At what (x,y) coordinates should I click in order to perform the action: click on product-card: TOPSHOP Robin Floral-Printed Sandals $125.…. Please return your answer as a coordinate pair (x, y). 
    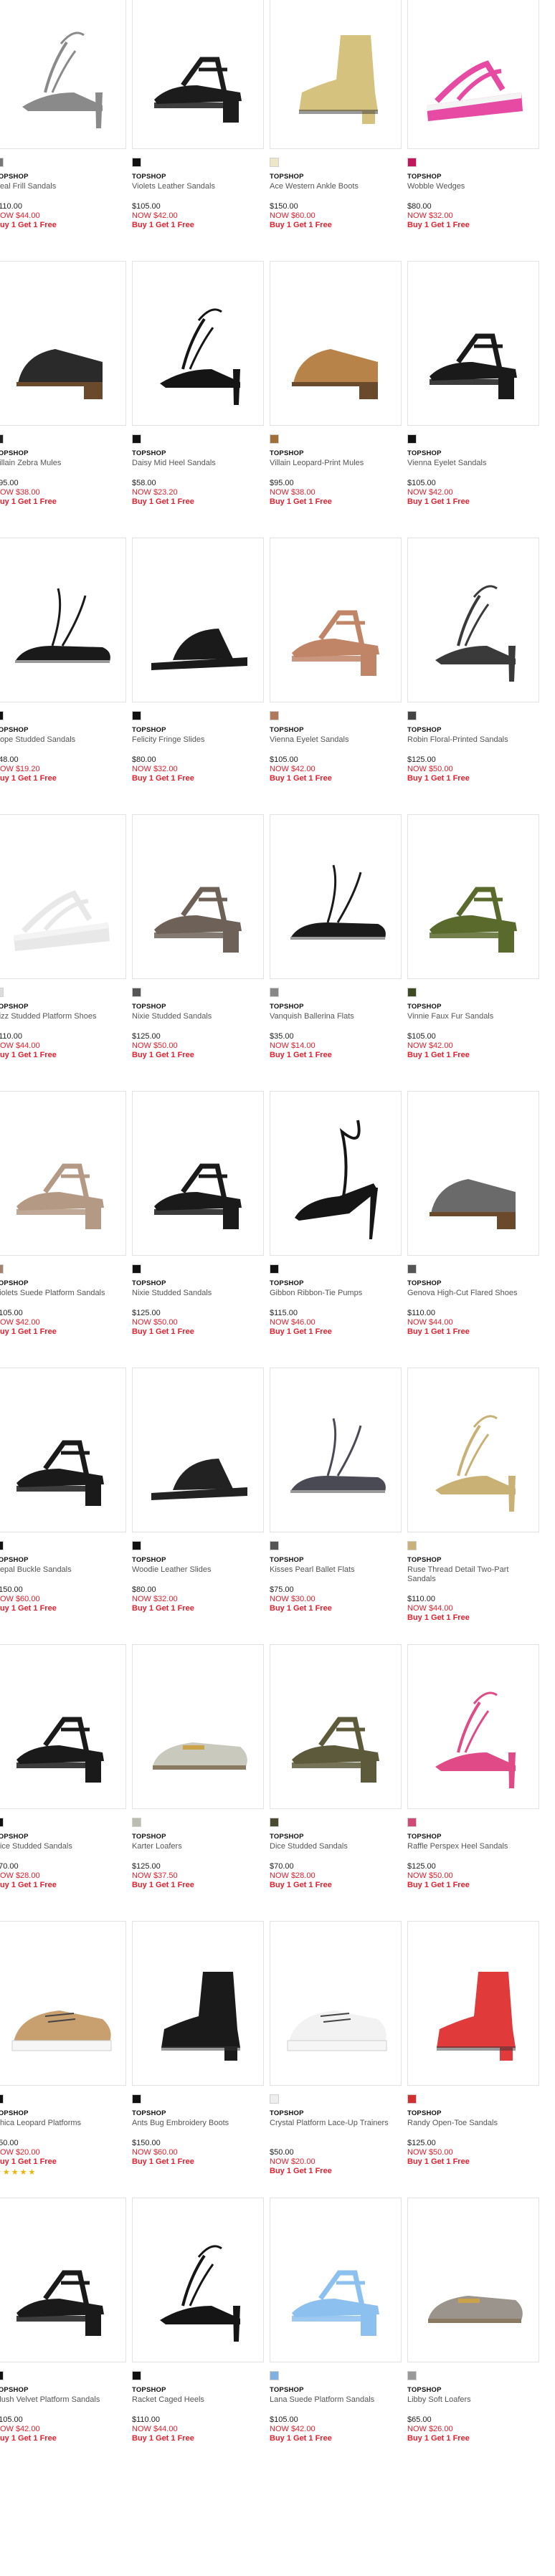
    Looking at the image, I should click on (473, 674).